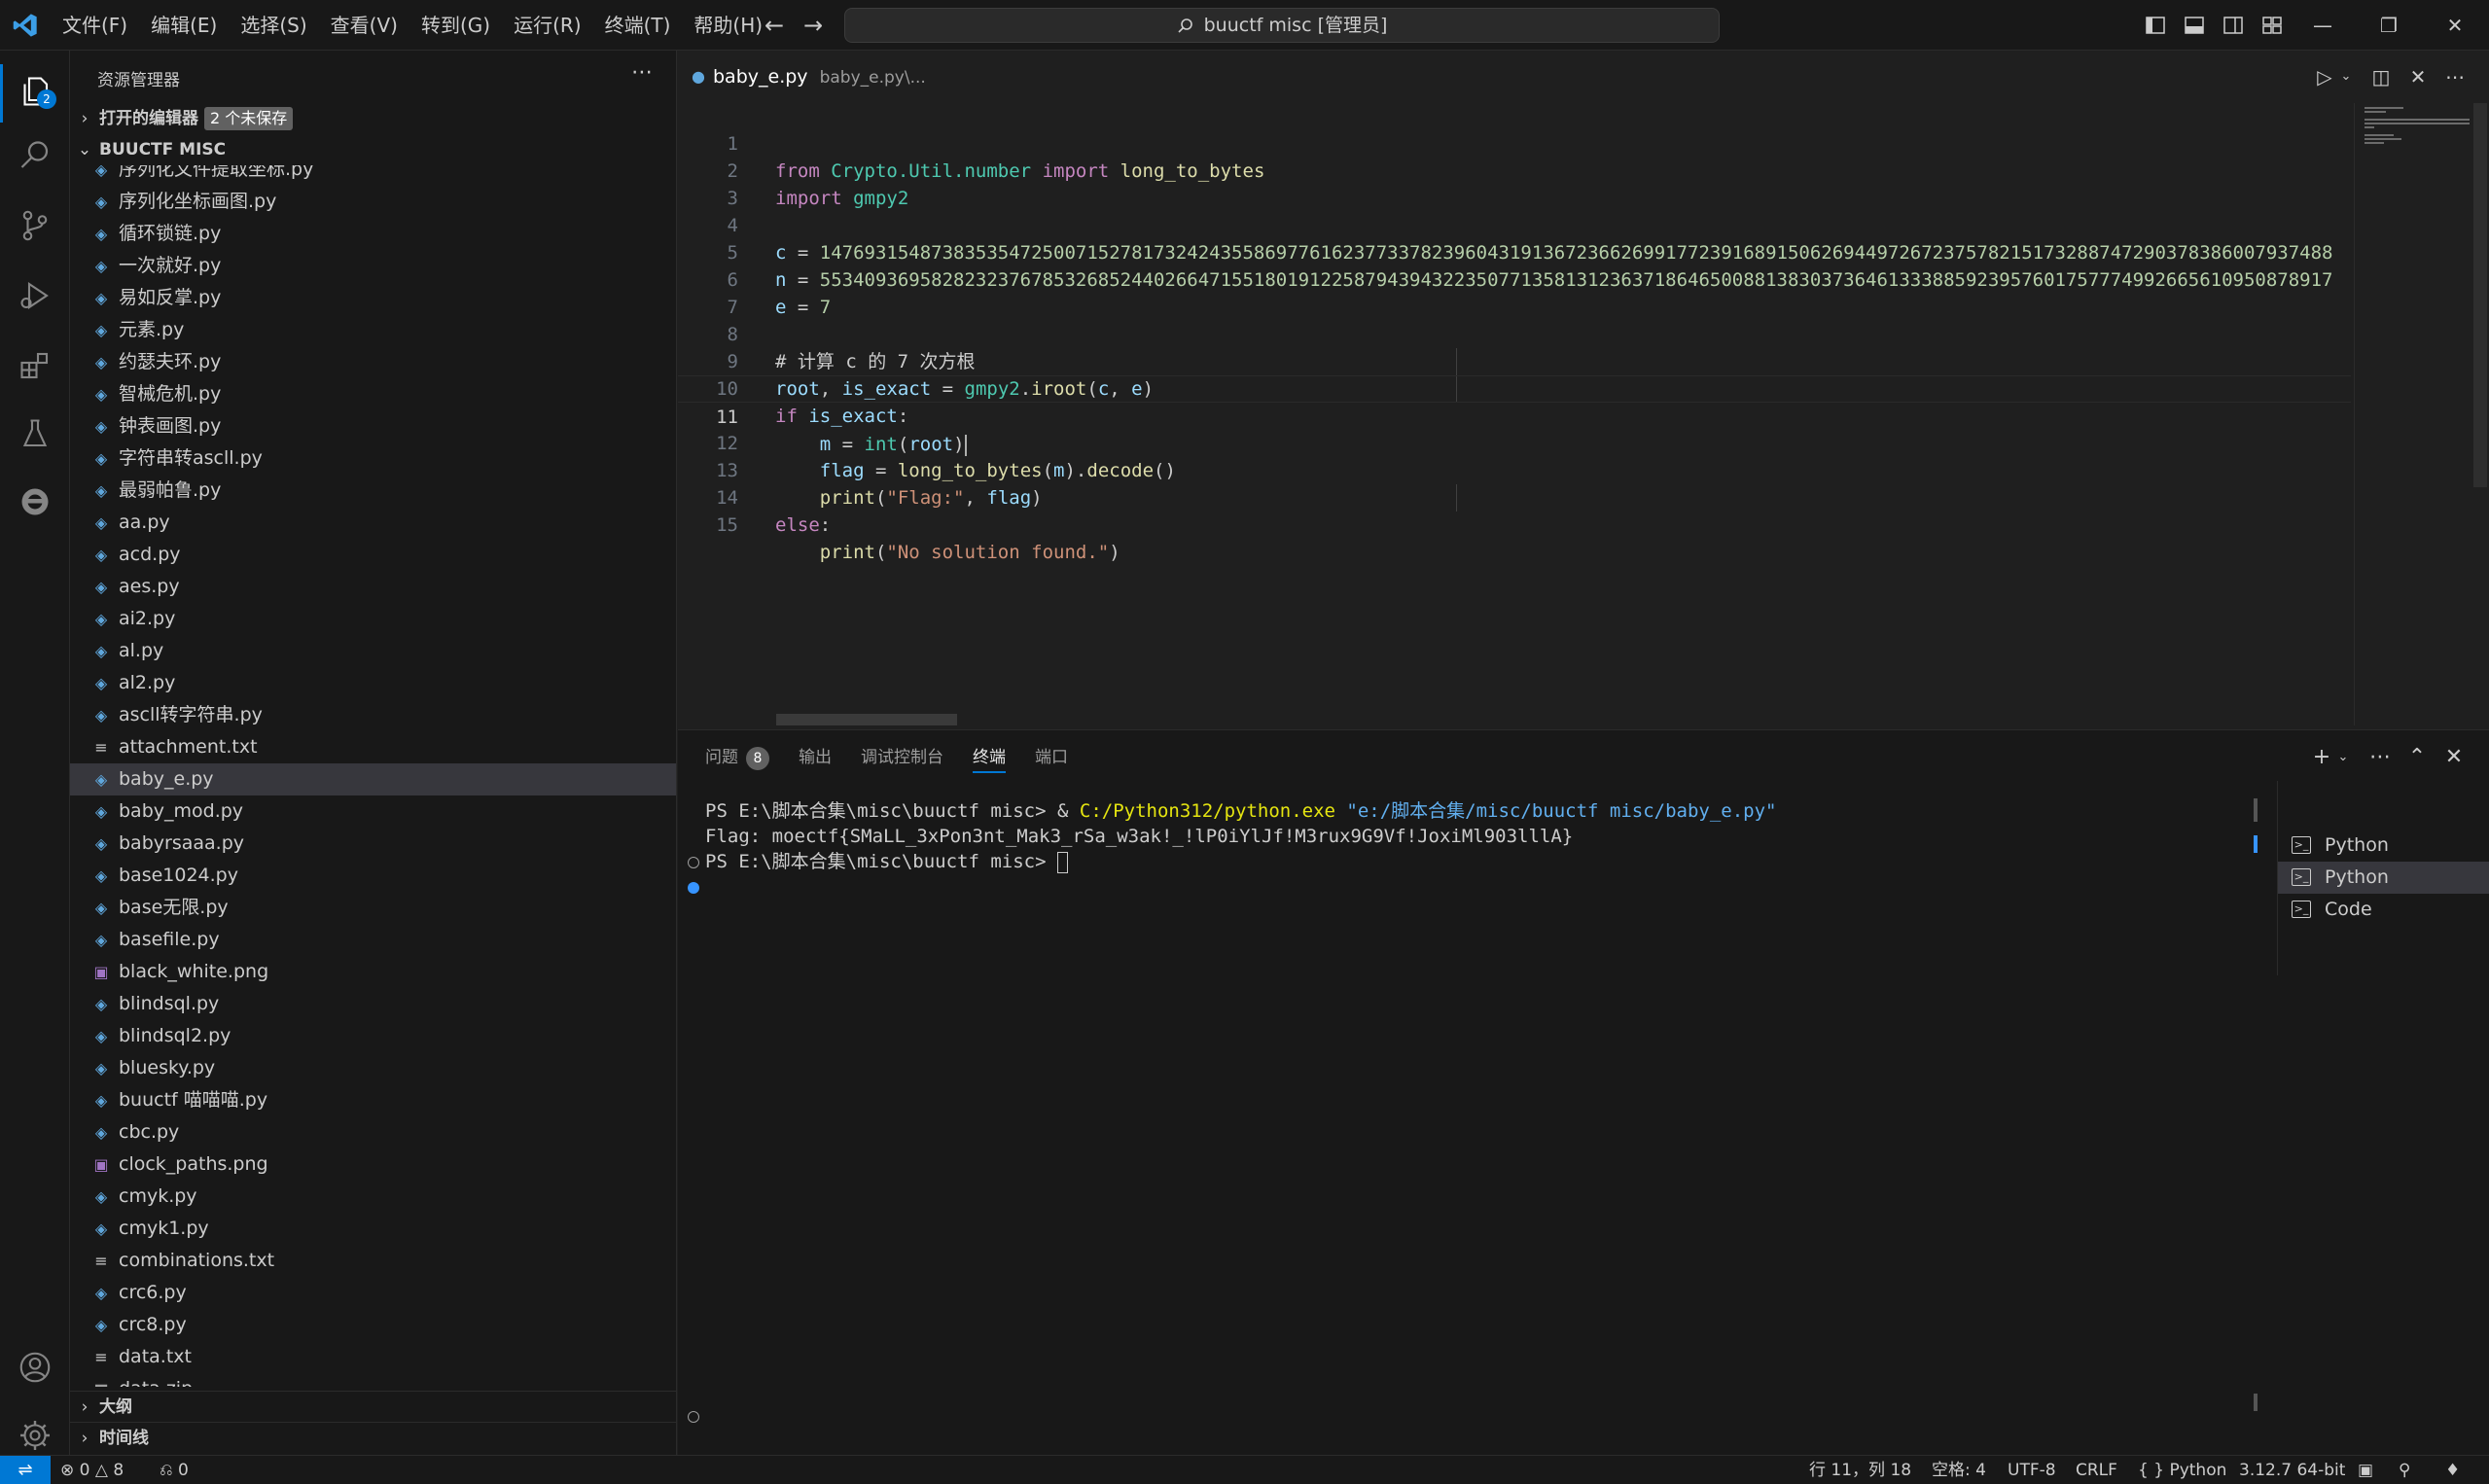 This screenshot has height=1484, width=2489. Describe the element at coordinates (92, 1470) in the screenshot. I see `problems-status: ⊗ 0 △ 8` at that location.